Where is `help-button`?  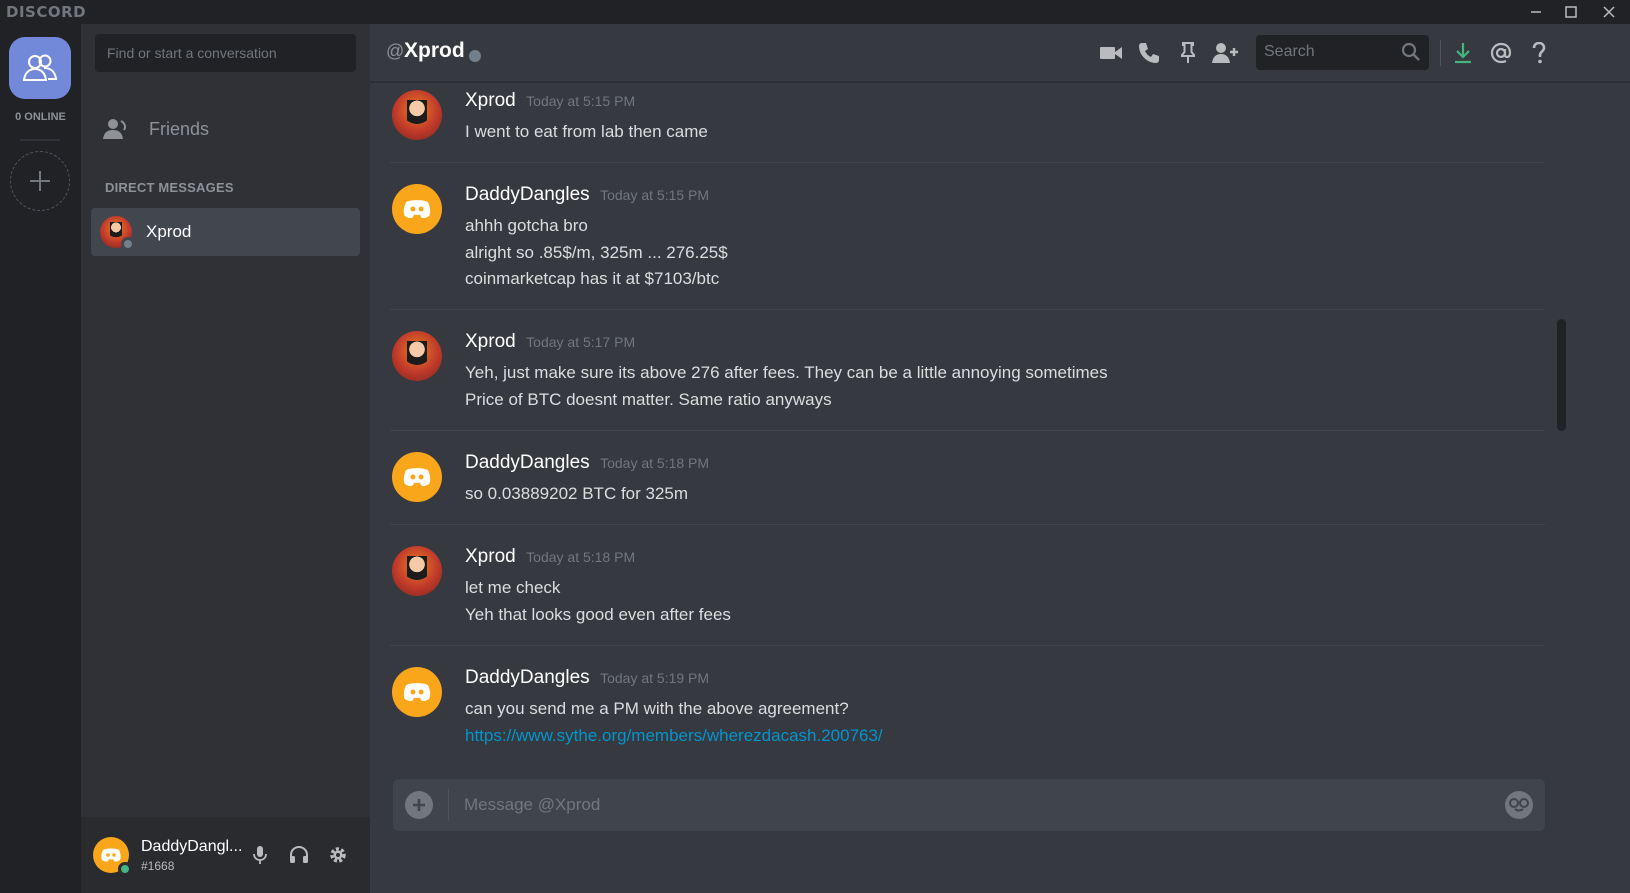
help-button is located at coordinates (1539, 53).